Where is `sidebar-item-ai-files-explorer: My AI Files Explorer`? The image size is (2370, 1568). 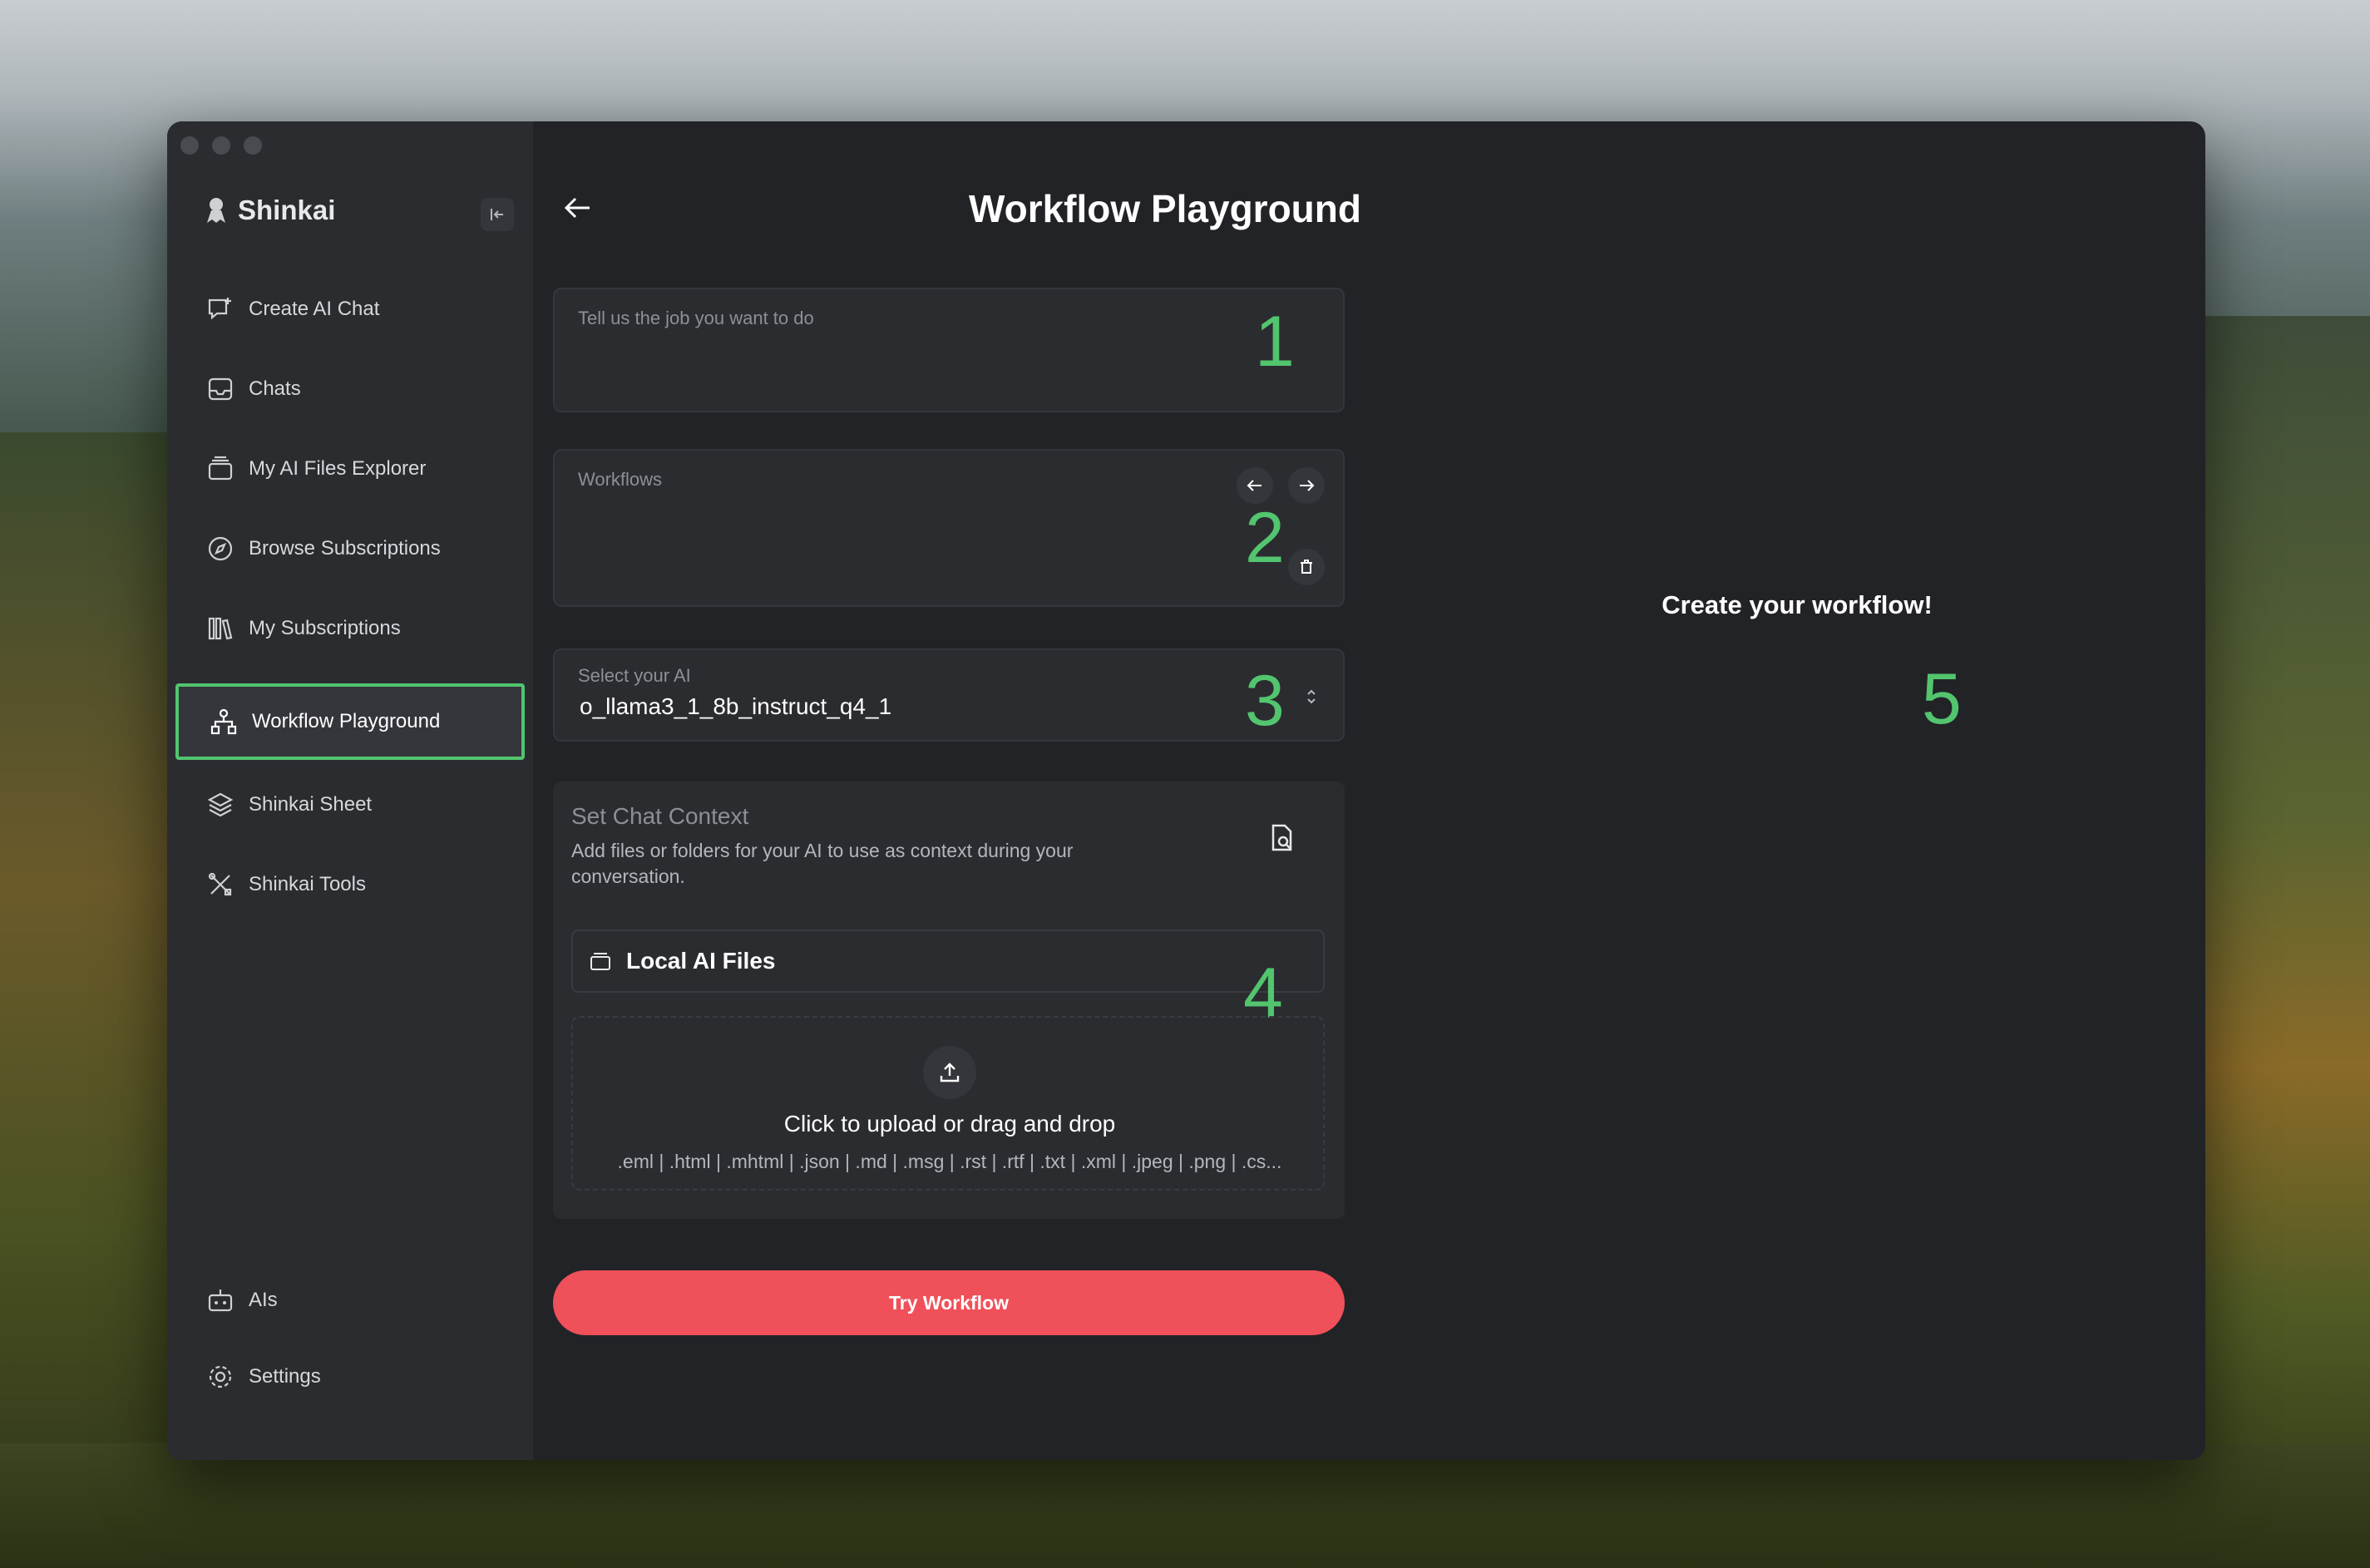 sidebar-item-ai-files-explorer: My AI Files Explorer is located at coordinates (350, 469).